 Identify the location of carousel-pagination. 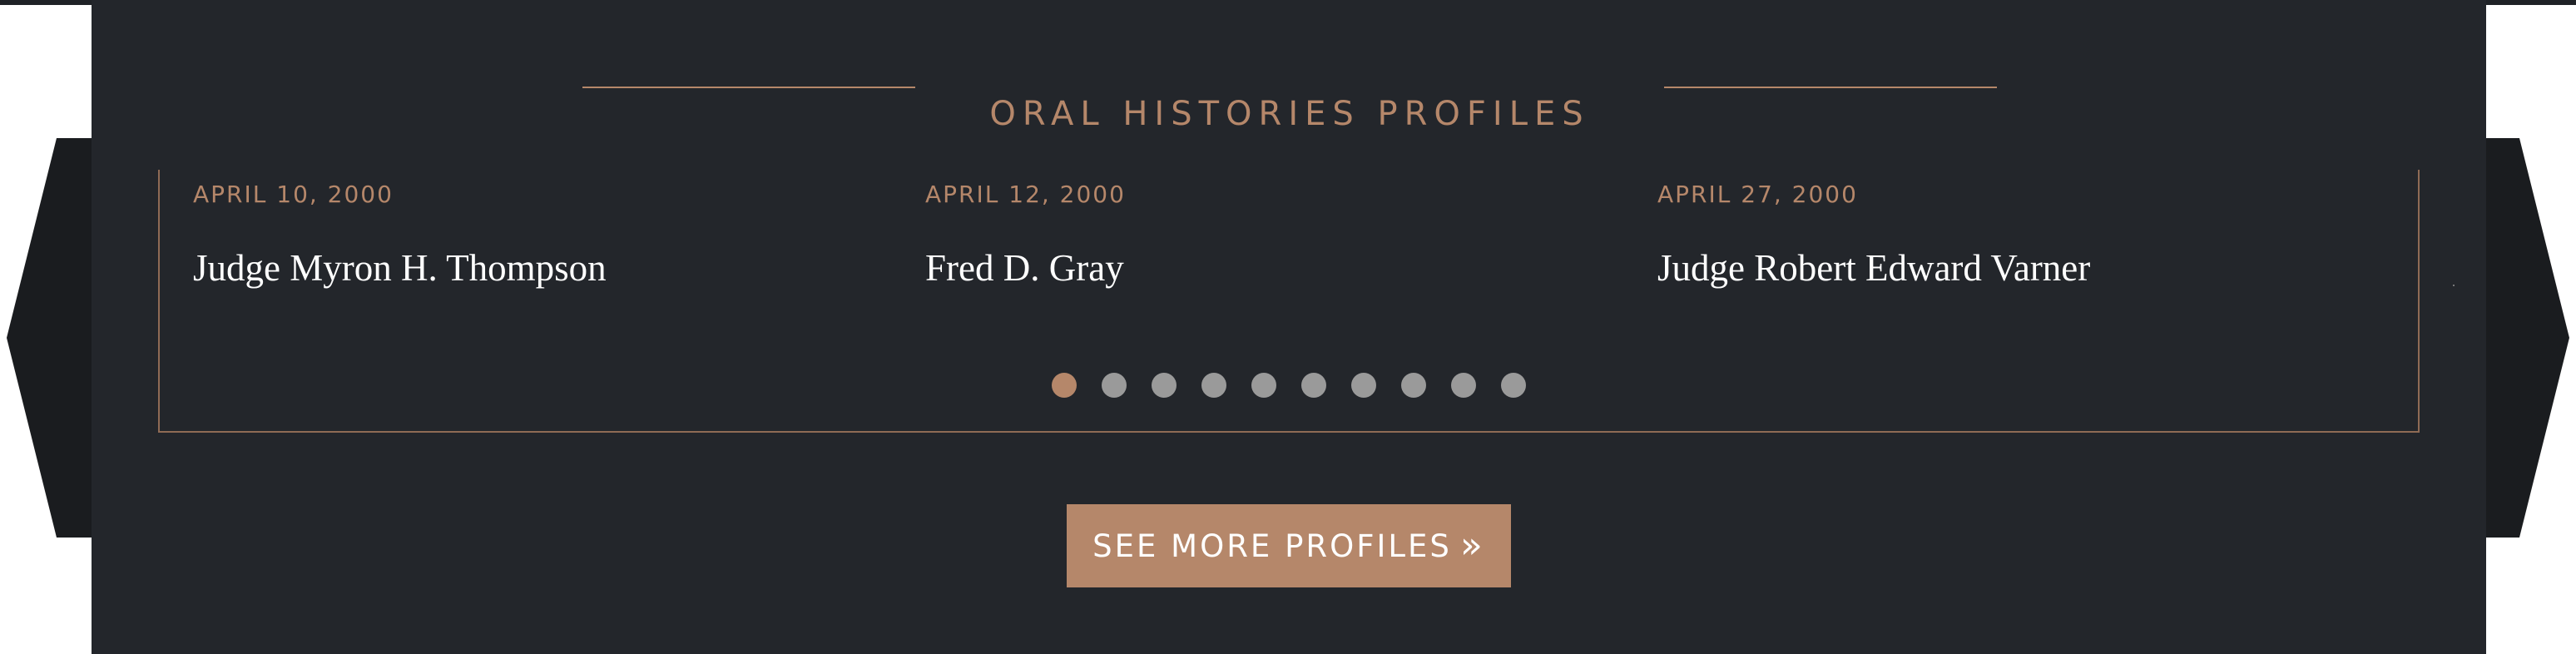
(1289, 385).